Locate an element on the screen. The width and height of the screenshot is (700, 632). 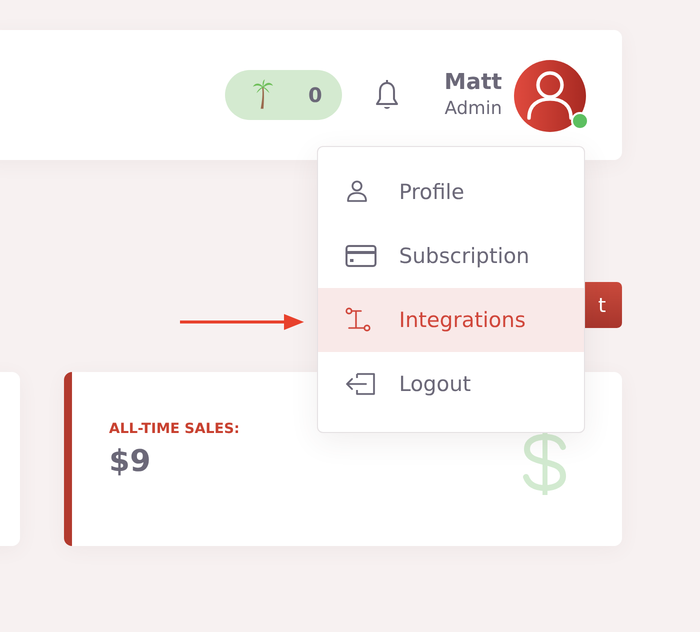
menu-item: Profile is located at coordinates (451, 192).